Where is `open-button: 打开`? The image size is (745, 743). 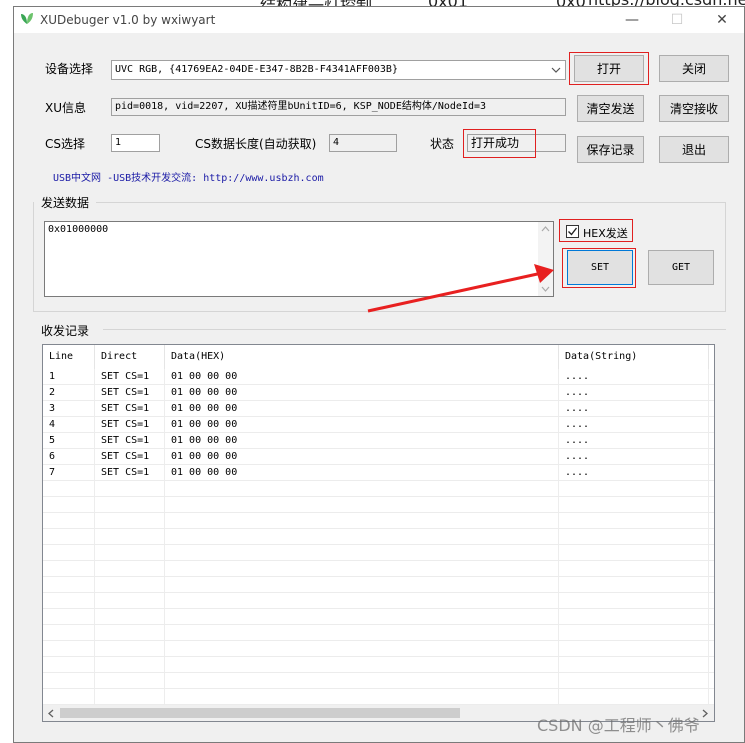 open-button: 打开 is located at coordinates (609, 68).